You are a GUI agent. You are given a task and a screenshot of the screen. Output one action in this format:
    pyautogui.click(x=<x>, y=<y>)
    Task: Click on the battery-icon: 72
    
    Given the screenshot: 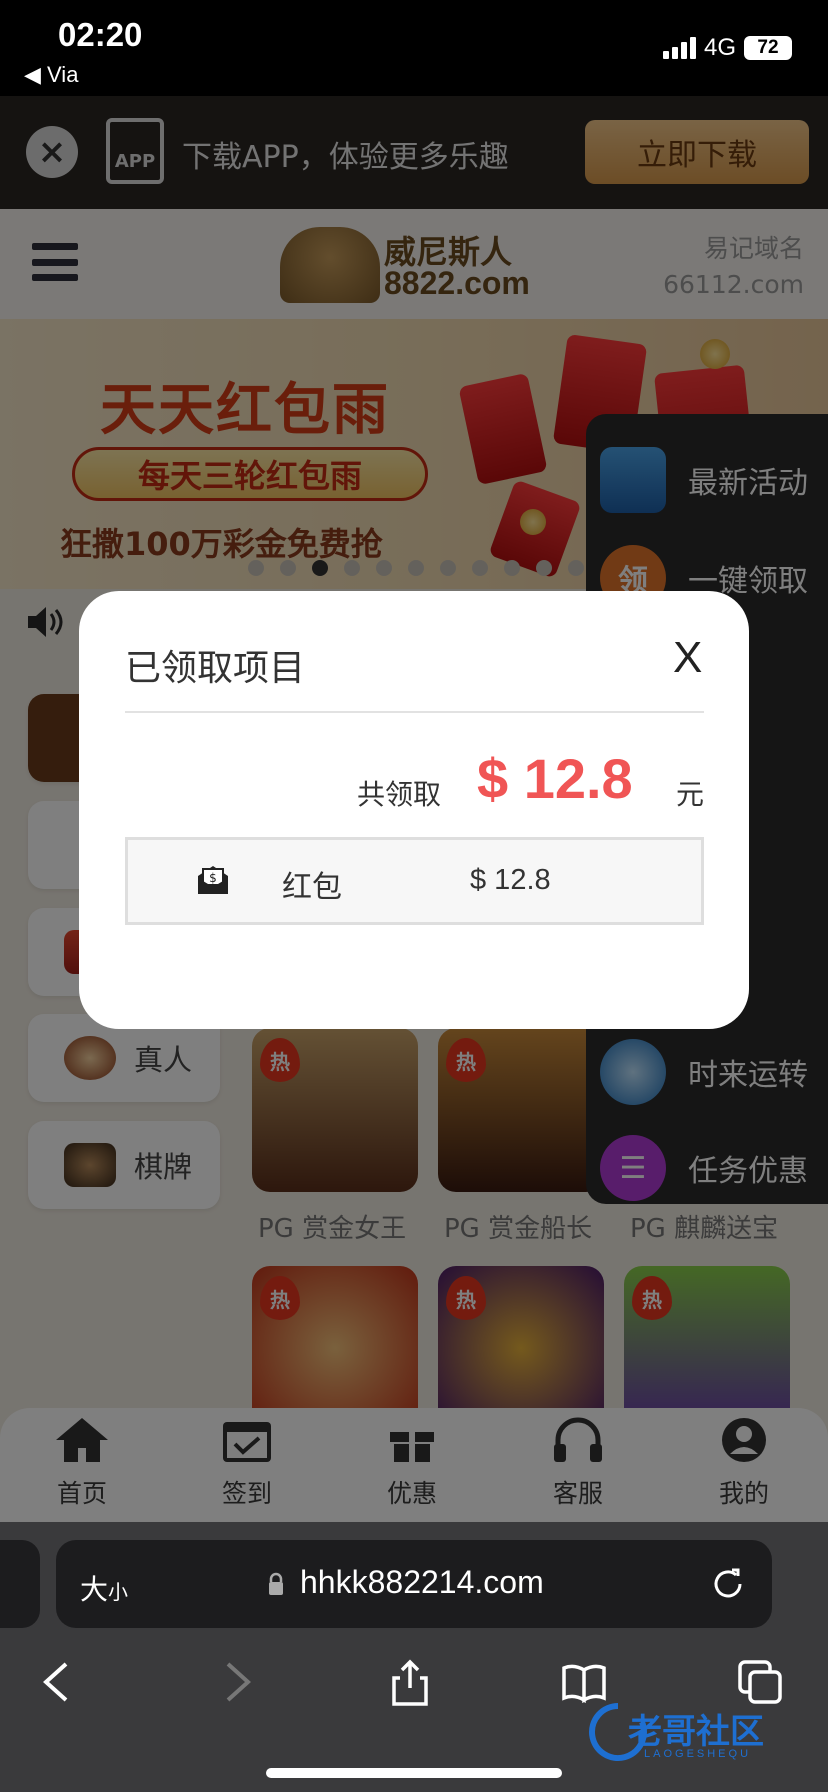 What is the action you would take?
    pyautogui.click(x=768, y=48)
    